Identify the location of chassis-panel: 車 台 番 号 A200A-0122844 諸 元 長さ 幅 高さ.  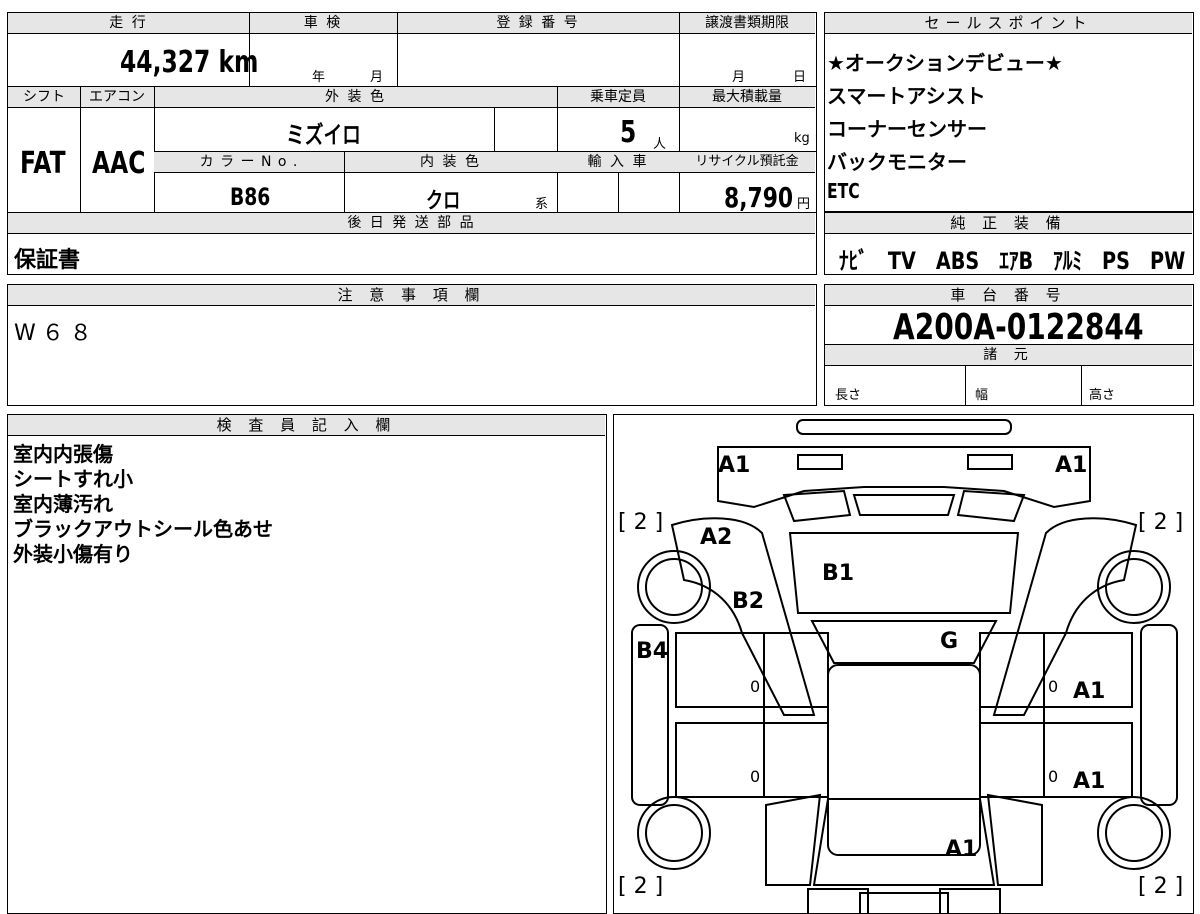
(1009, 345).